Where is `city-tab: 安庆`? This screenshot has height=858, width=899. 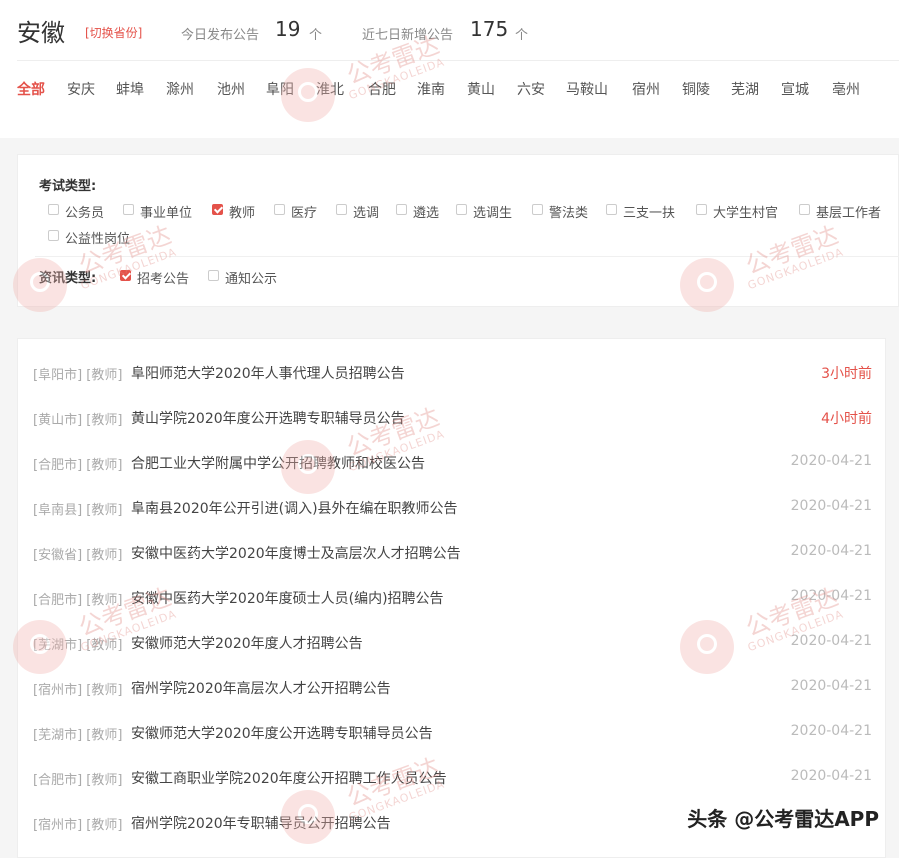
city-tab: 安庆 is located at coordinates (81, 89).